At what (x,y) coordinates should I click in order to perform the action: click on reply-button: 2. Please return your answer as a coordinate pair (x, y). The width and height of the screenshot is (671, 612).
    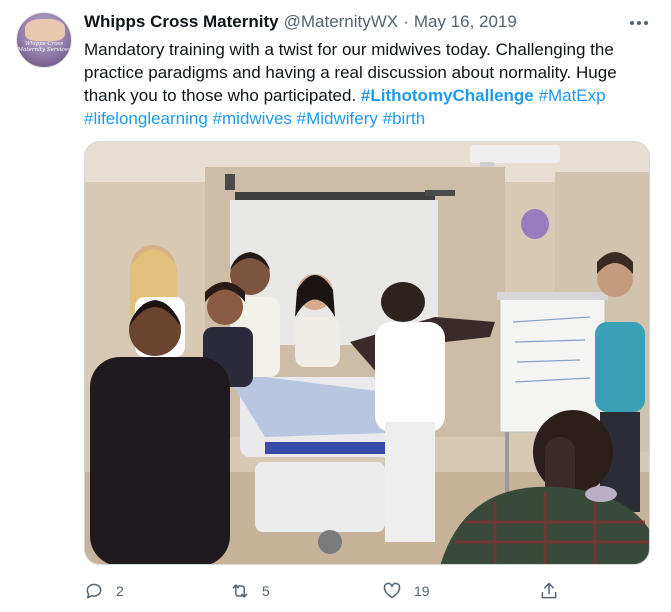
    Looking at the image, I should click on (104, 591).